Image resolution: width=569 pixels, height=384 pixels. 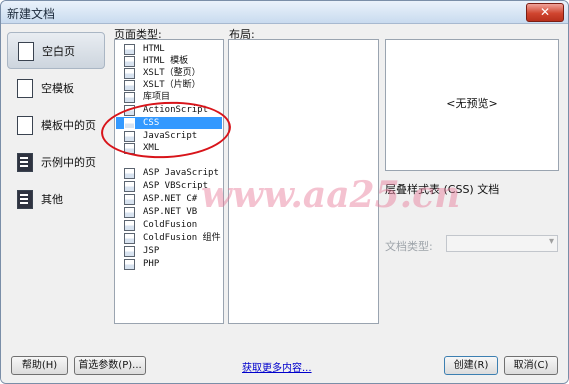 What do you see at coordinates (39, 365) in the screenshot?
I see `help-button: 帮助(H)` at bounding box center [39, 365].